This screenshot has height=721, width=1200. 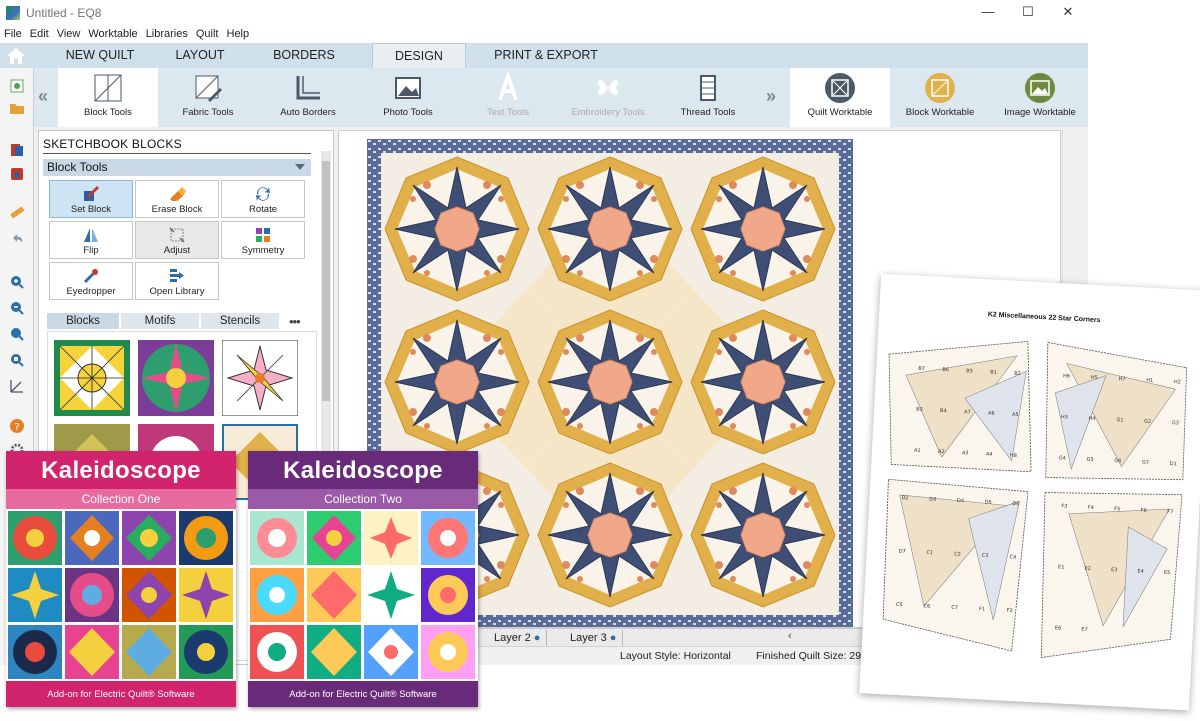 What do you see at coordinates (263, 199) in the screenshot?
I see `rotate-button: Rotate` at bounding box center [263, 199].